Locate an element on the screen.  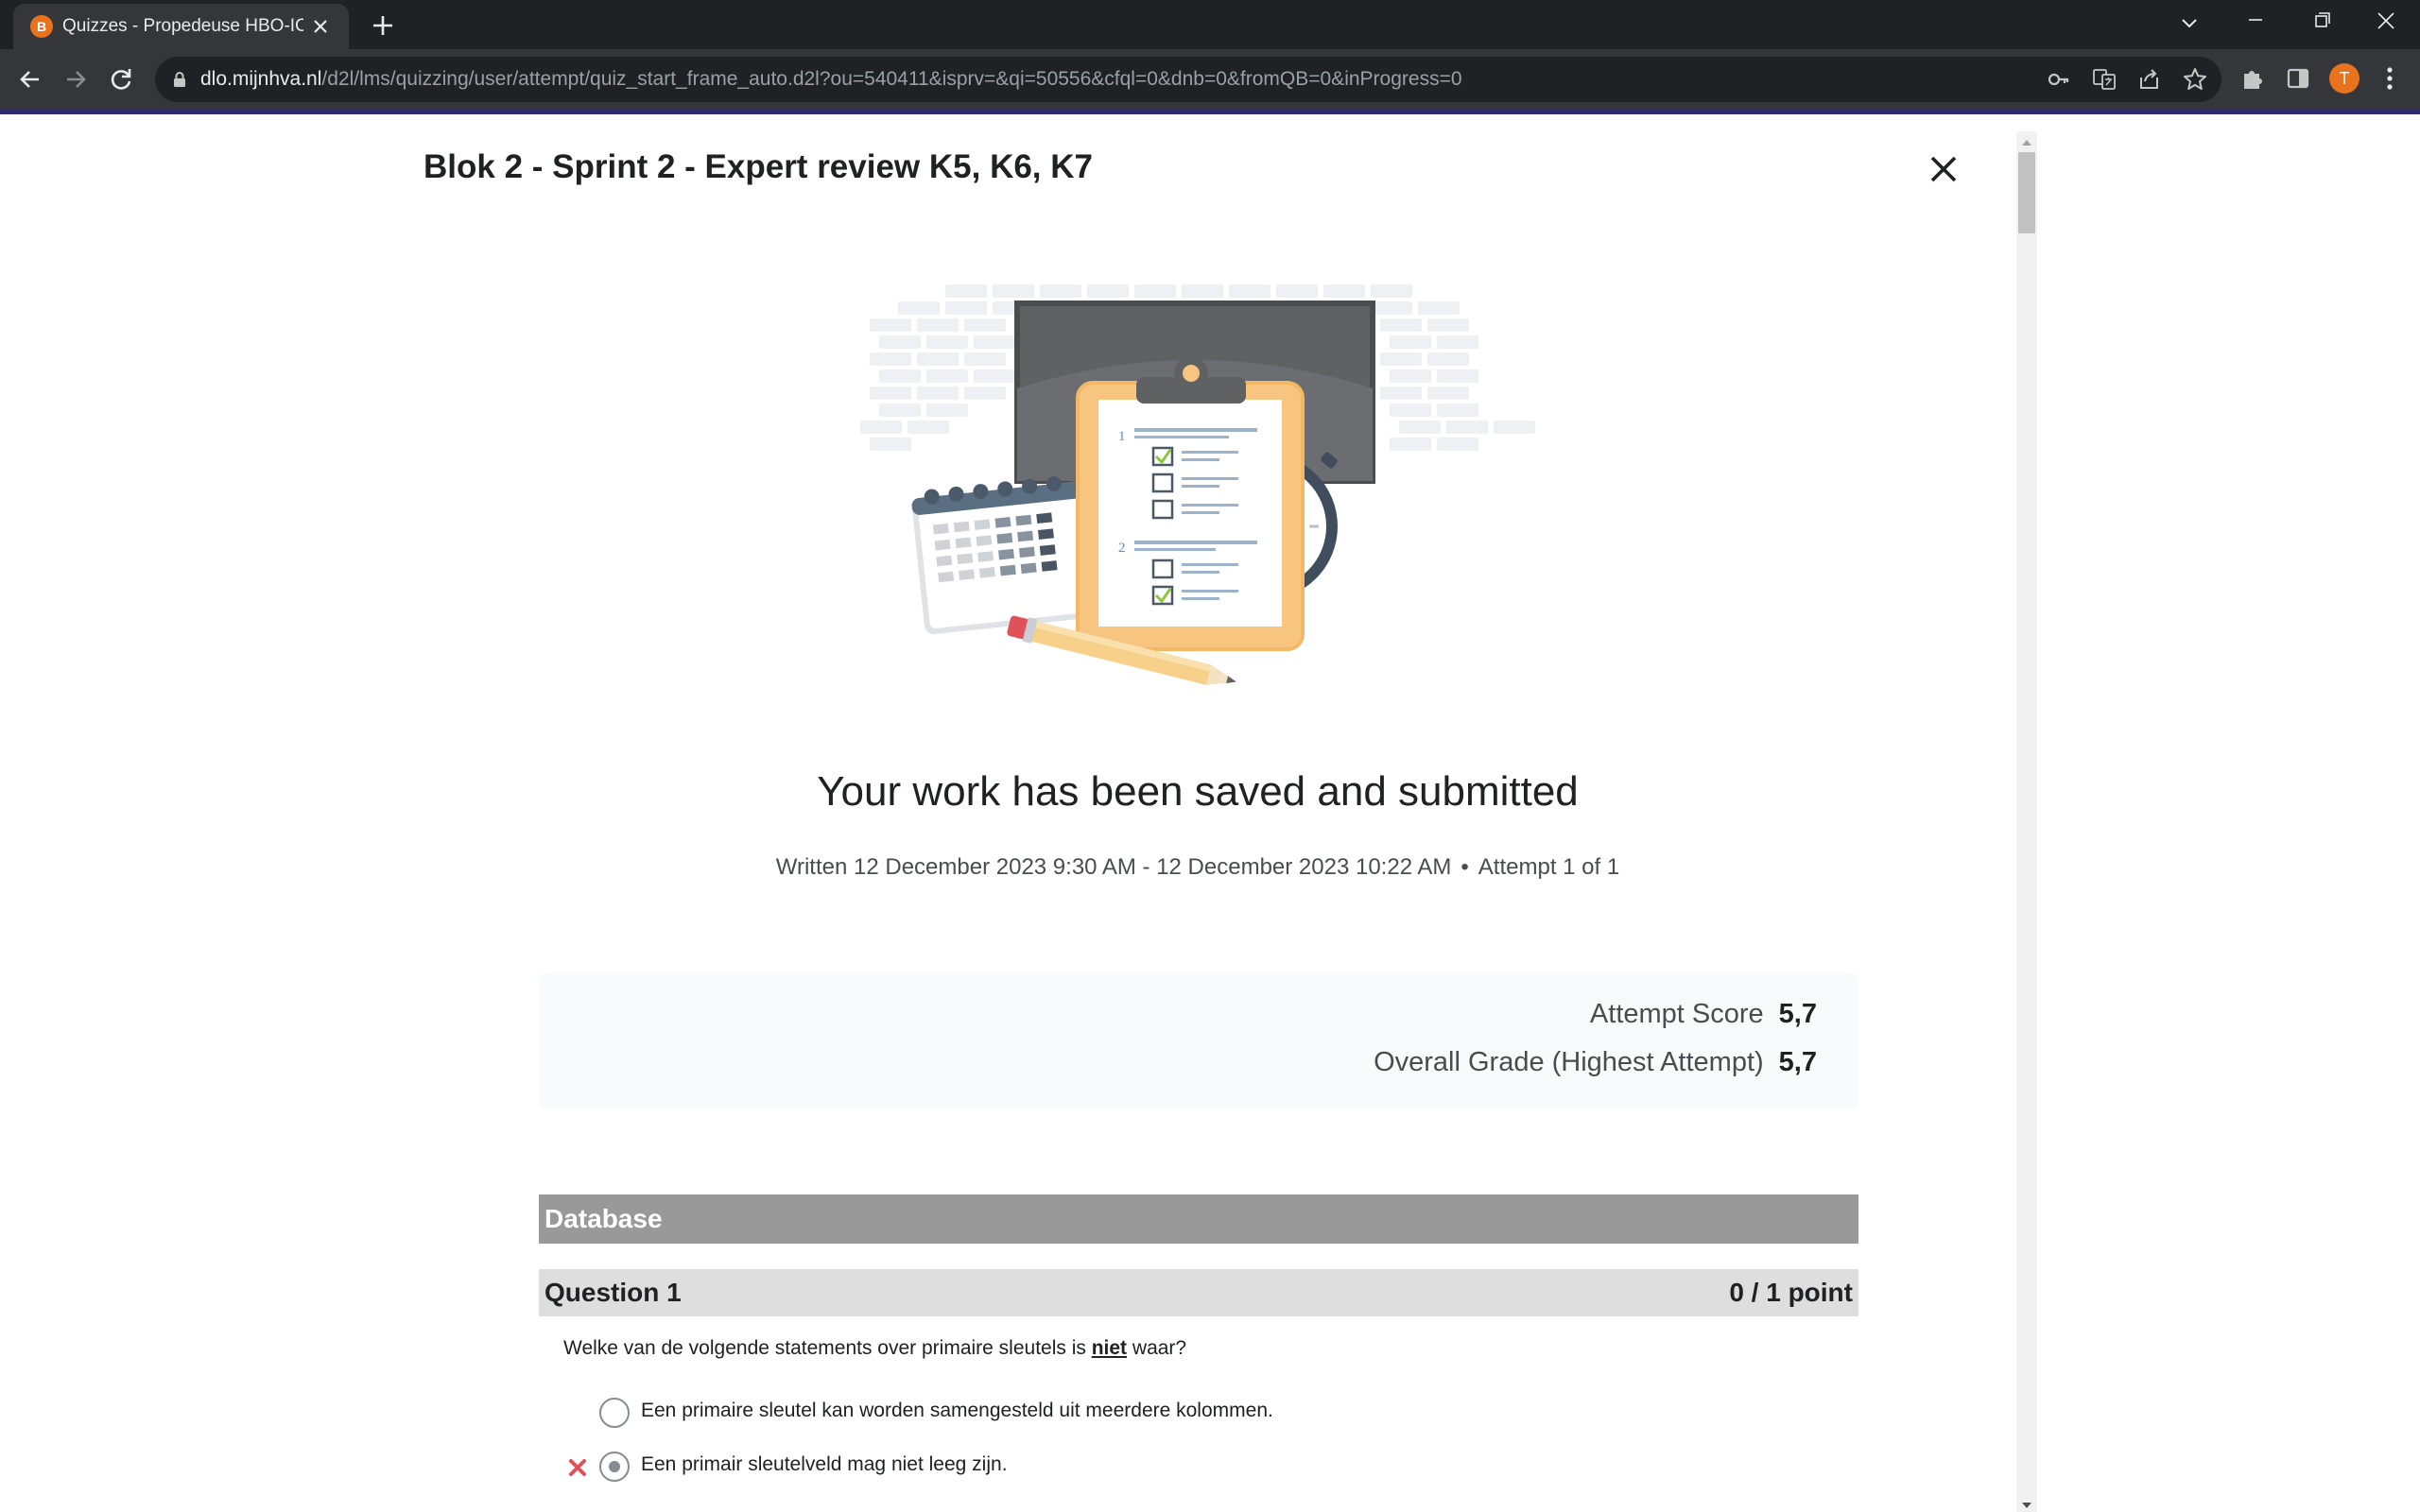
attempt-score-row: Attempt Score 5,7 is located at coordinates (1703, 1014).